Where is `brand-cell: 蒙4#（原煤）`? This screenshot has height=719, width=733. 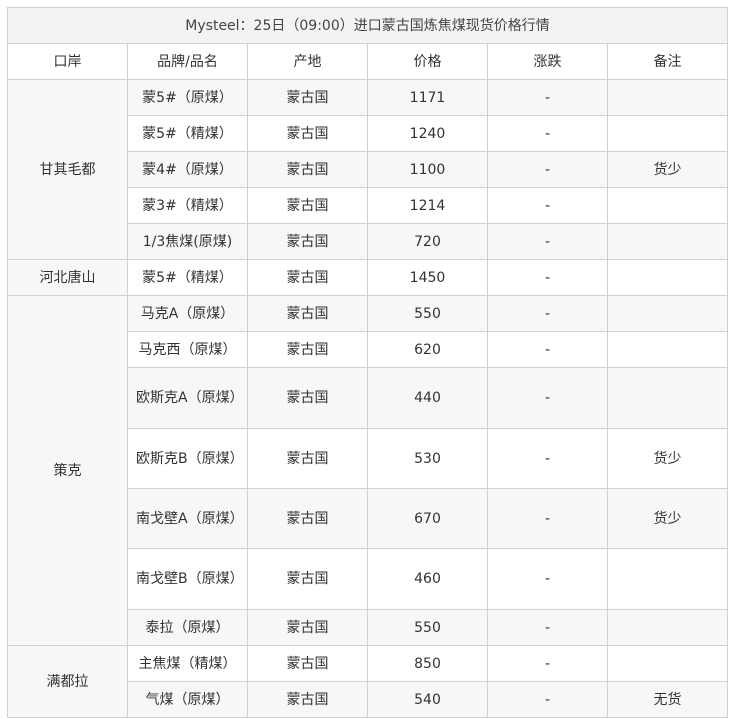 brand-cell: 蒙4#（原煤） is located at coordinates (187, 169).